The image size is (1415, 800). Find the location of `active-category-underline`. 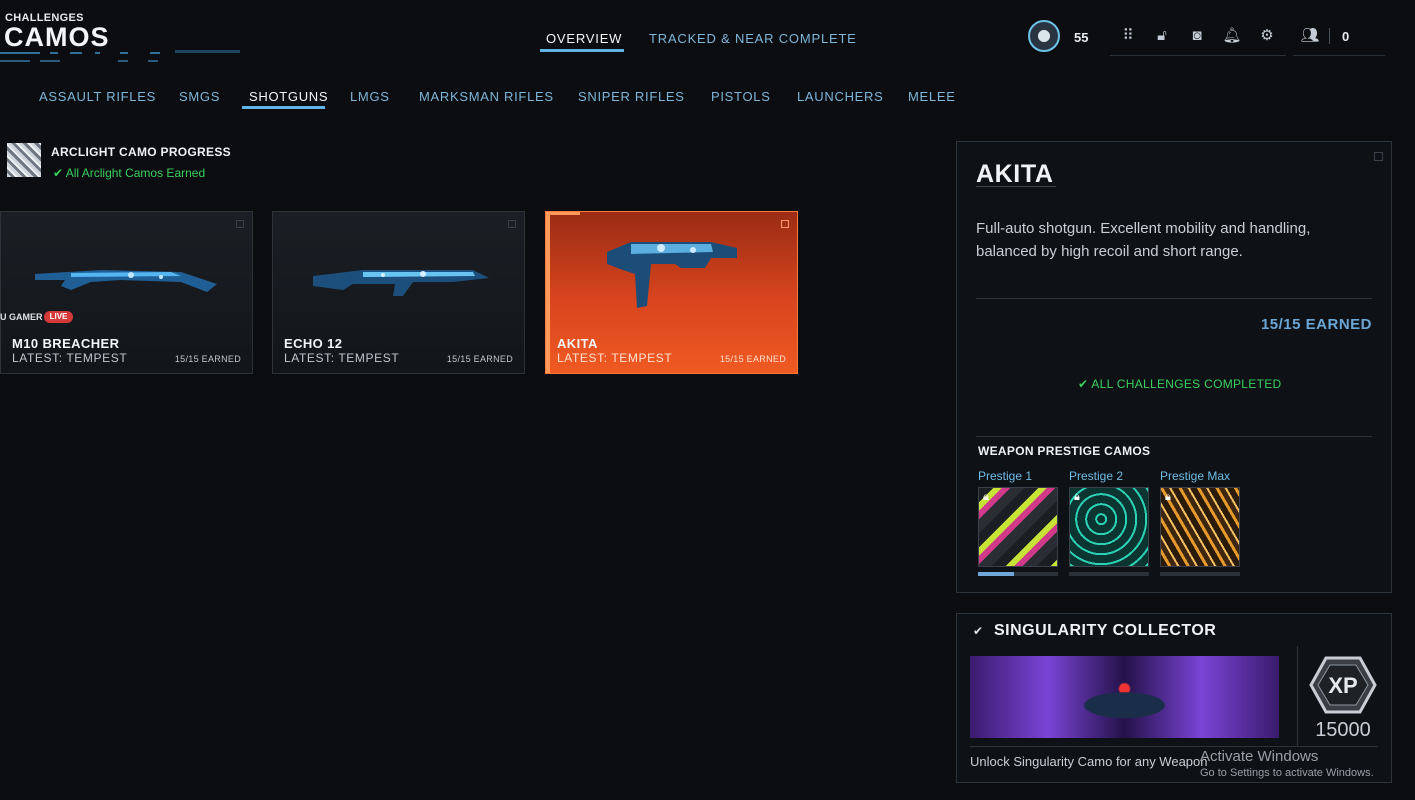

active-category-underline is located at coordinates (283, 107).